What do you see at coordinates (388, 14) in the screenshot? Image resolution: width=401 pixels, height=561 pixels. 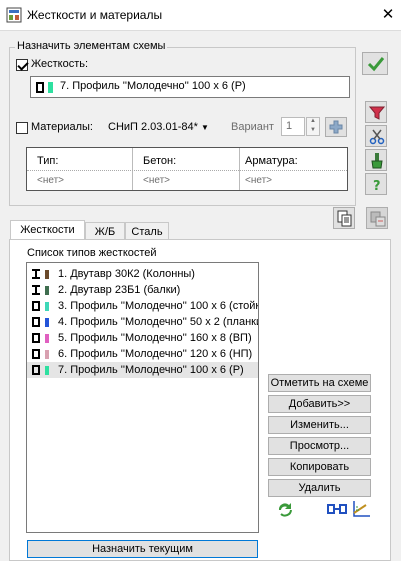 I see `close-button: ✕` at bounding box center [388, 14].